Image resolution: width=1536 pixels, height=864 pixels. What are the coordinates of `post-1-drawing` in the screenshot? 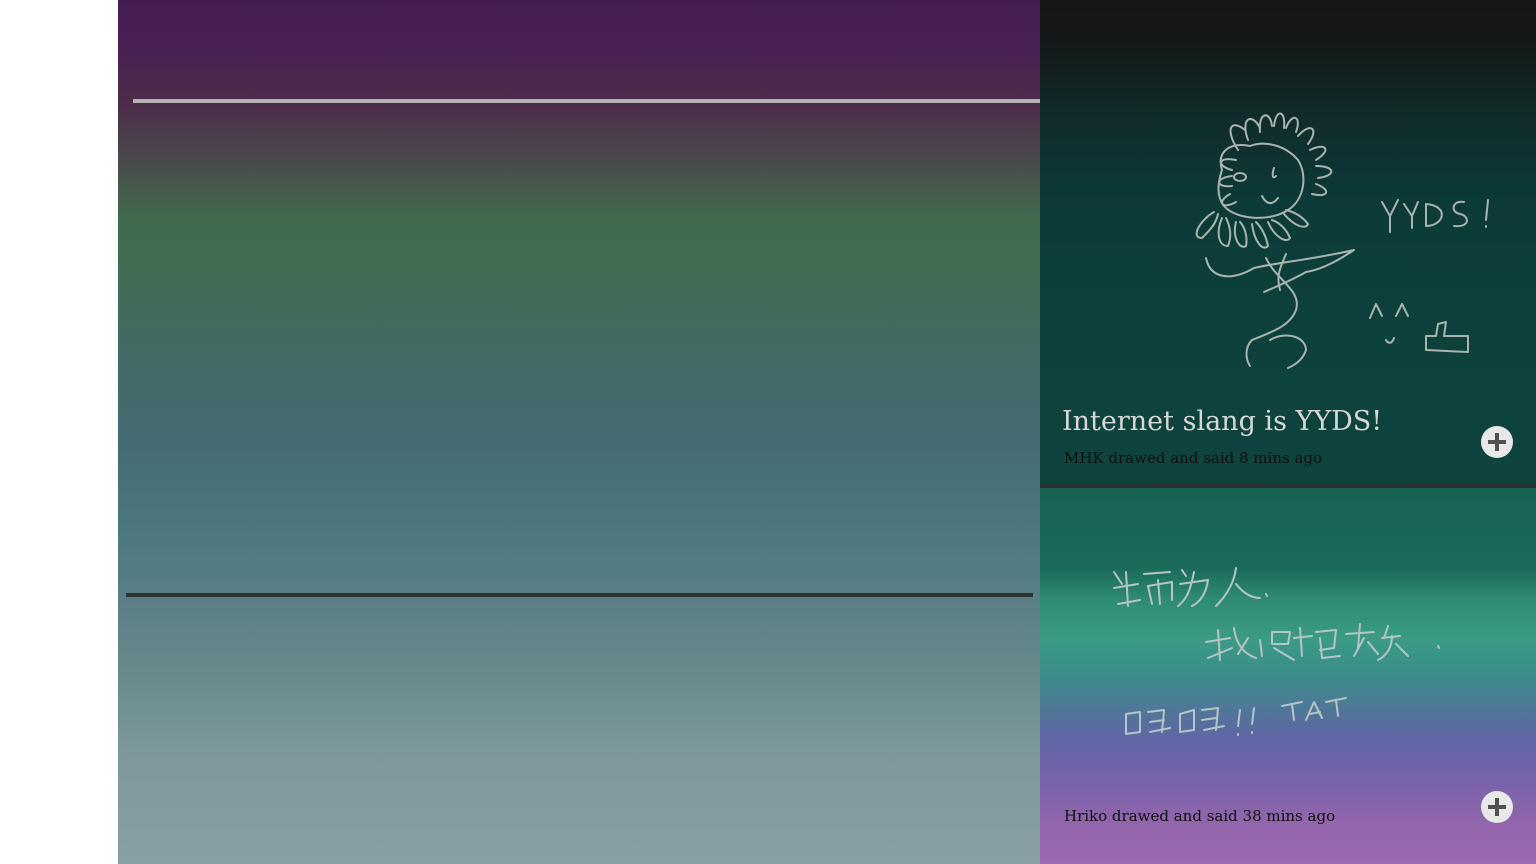 It's located at (1342, 240).